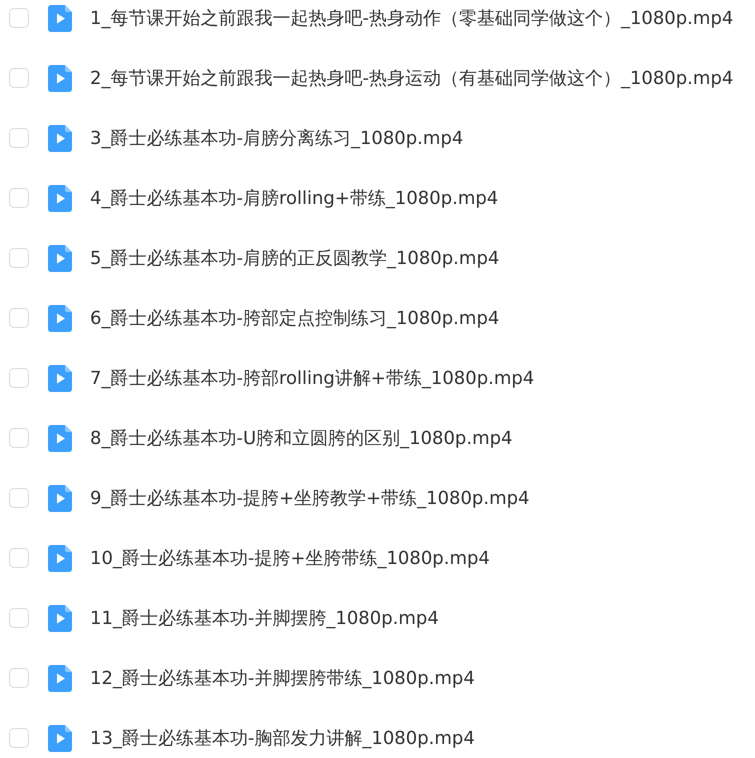 This screenshot has height=758, width=755. What do you see at coordinates (310, 498) in the screenshot?
I see `file-name: 9_爵士必练基本功-提胯+坐胯教学+带练_1080p.mp4` at bounding box center [310, 498].